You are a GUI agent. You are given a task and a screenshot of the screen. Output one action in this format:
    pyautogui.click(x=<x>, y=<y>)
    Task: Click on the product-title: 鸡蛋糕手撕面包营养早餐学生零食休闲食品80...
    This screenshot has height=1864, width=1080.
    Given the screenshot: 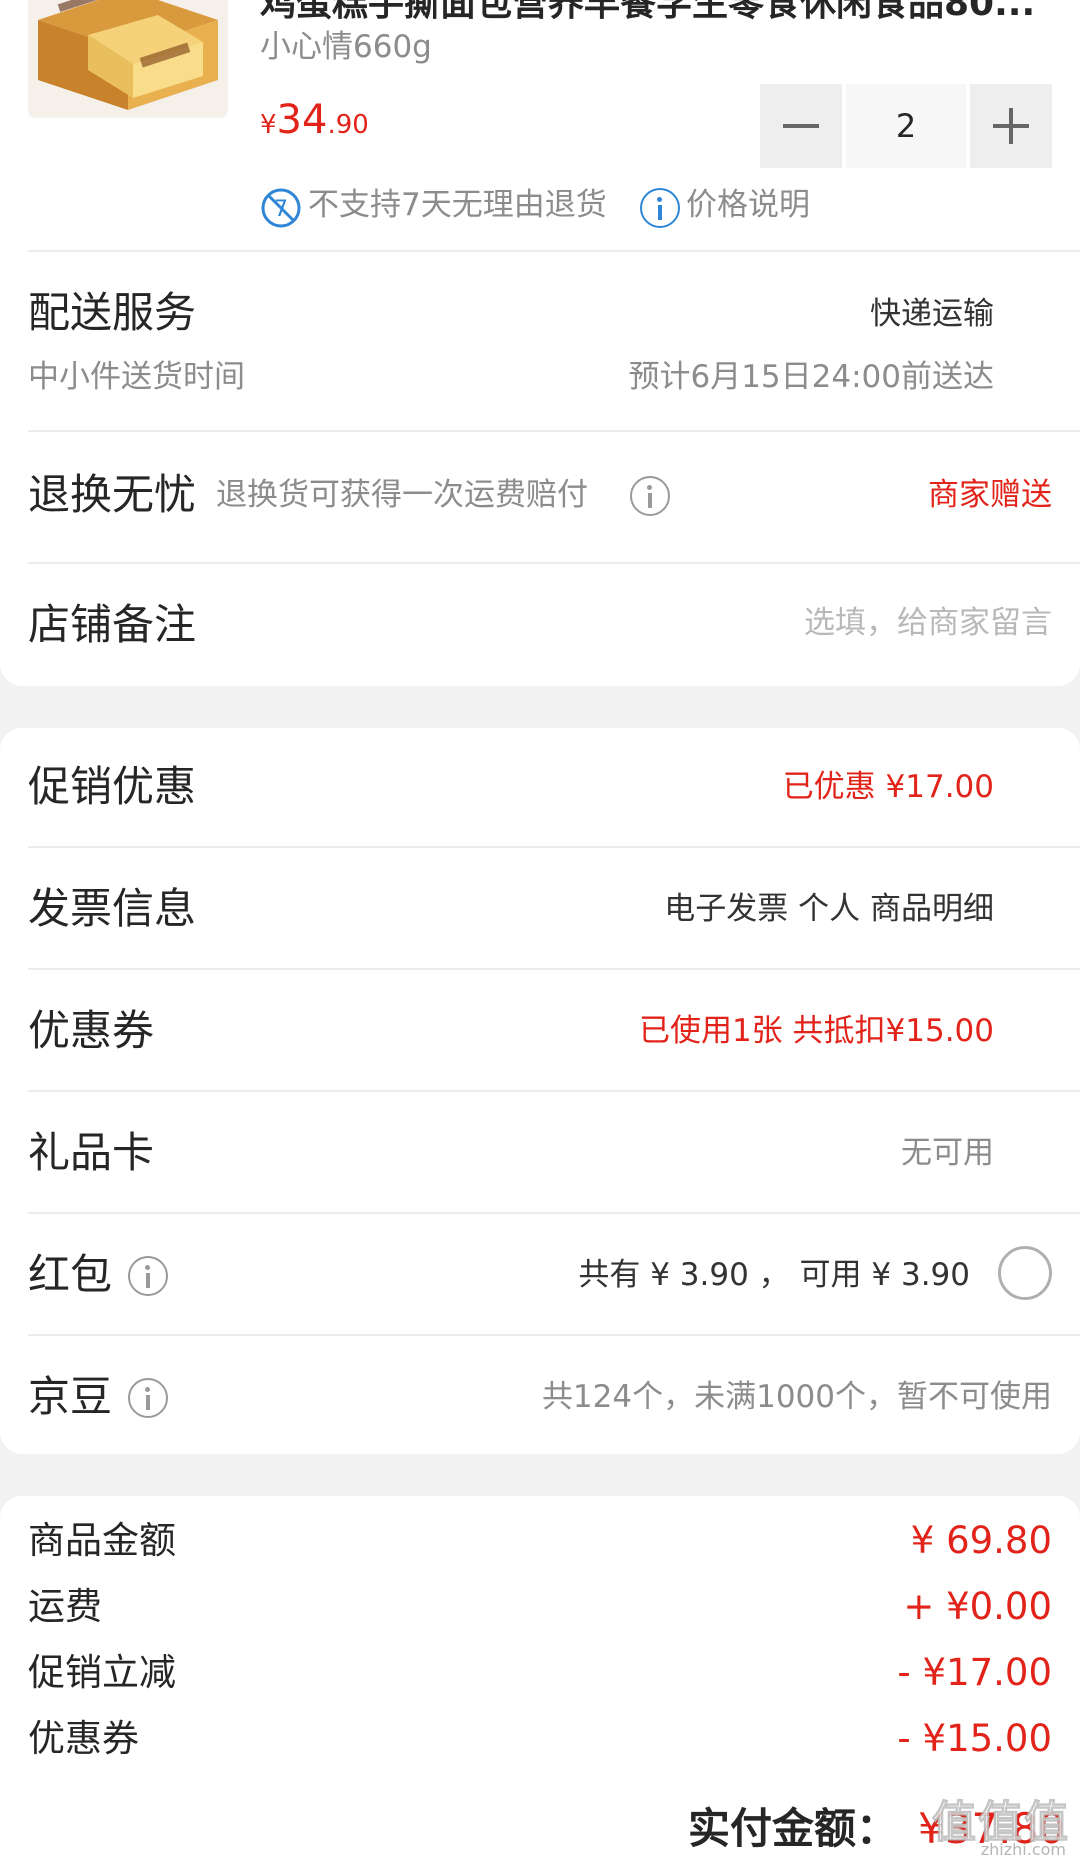 What is the action you would take?
    pyautogui.click(x=647, y=11)
    